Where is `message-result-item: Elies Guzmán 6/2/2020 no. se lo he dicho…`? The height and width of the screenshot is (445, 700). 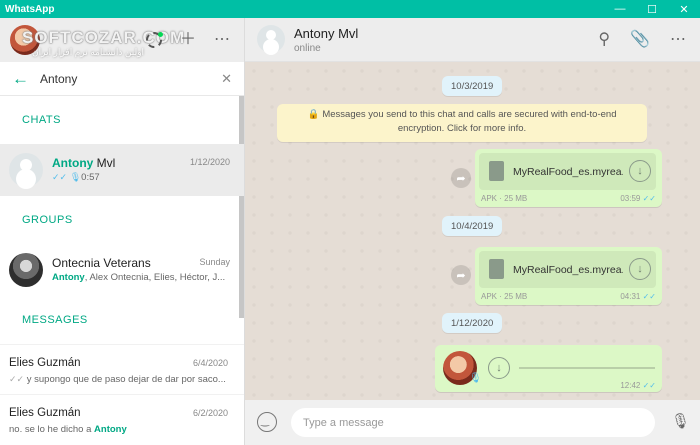
message-result-item: Elies Guzmán 6/2/2020 no. se lo he dicho… is located at coordinates (122, 419).